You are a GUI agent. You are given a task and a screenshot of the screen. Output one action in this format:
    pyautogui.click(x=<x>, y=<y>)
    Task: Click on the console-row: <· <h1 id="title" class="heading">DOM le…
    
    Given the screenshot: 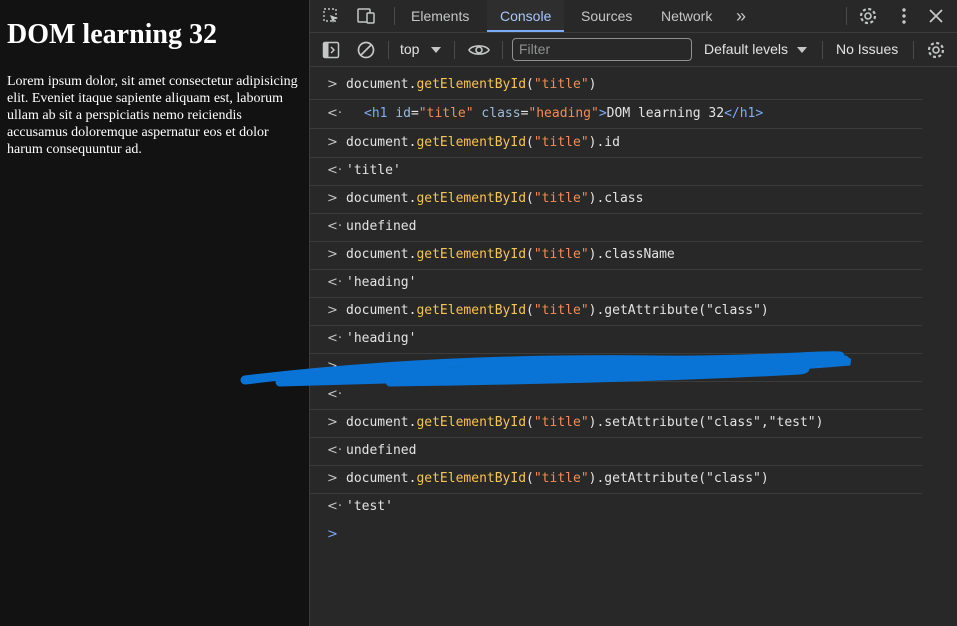 What is the action you would take?
    pyautogui.click(x=616, y=114)
    